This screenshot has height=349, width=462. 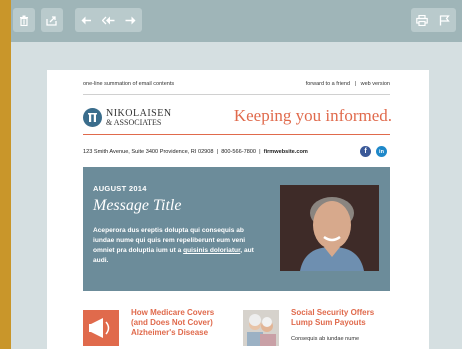 What do you see at coordinates (139, 113) in the screenshot?
I see `logo-name-line1: NIKOLAISEN` at bounding box center [139, 113].